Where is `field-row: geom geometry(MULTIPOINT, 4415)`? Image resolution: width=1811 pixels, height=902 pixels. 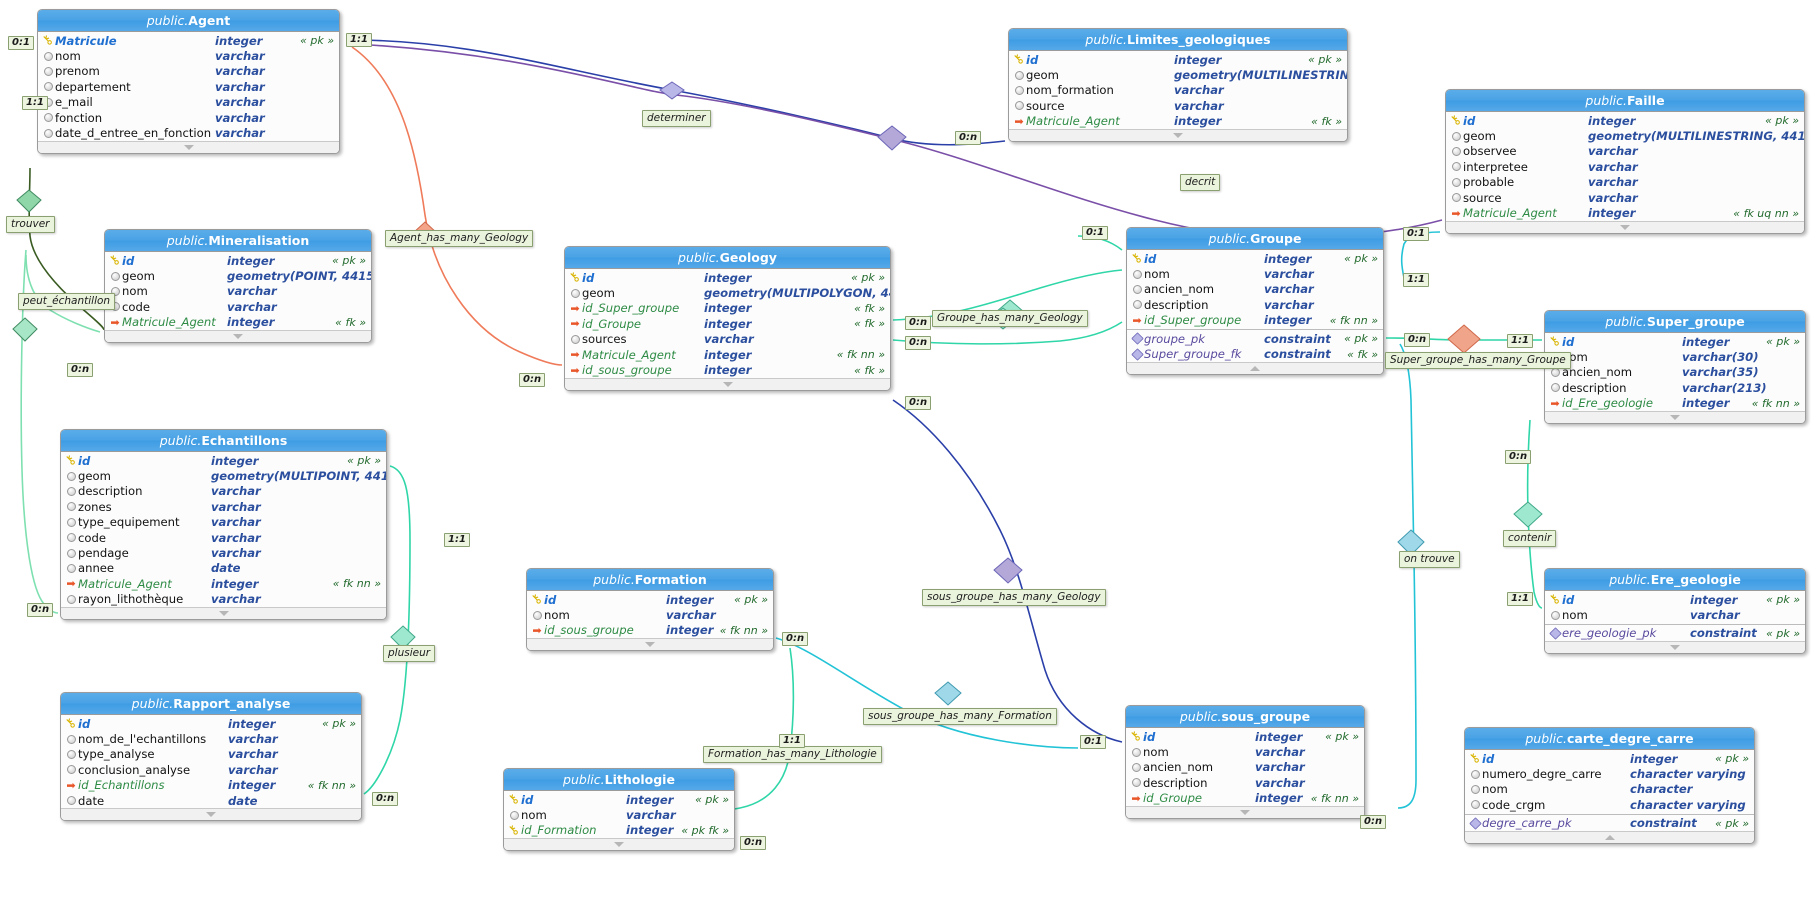
field-row: geom geometry(MULTIPOINT, 4415) is located at coordinates (223, 475).